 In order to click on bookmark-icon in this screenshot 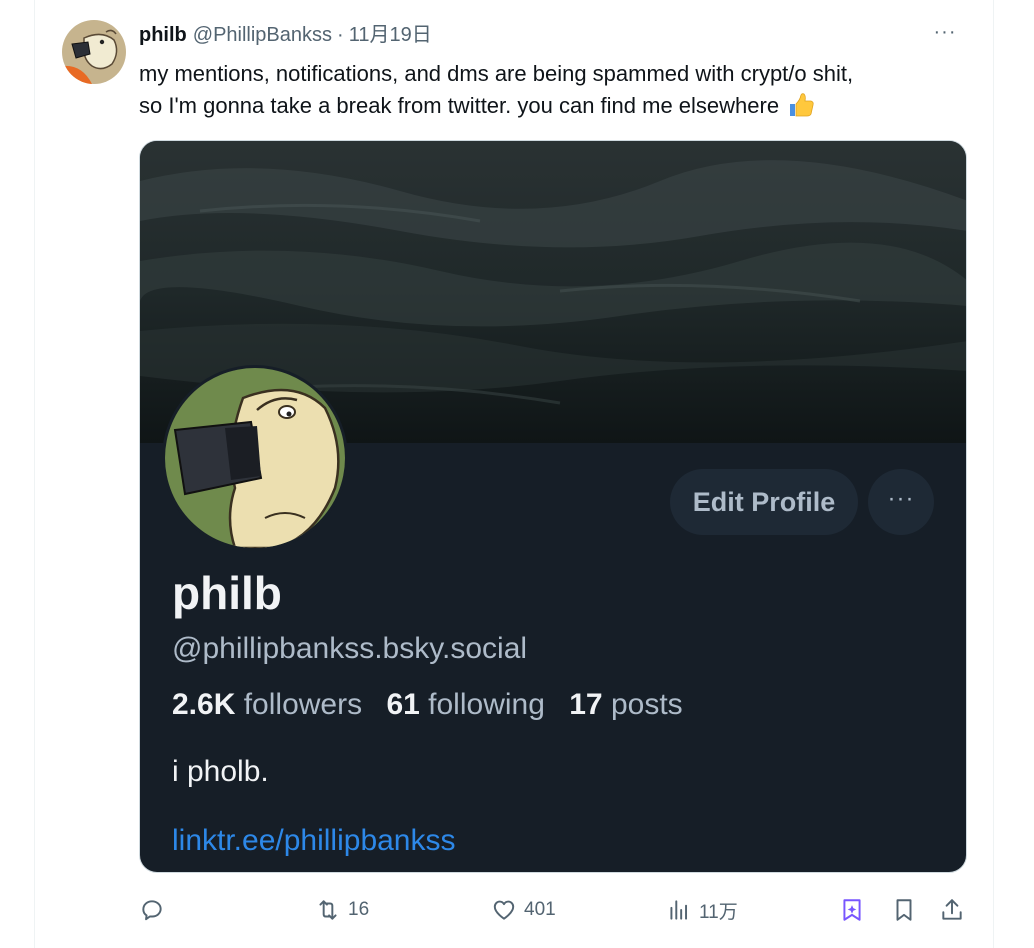, I will do `click(904, 910)`.